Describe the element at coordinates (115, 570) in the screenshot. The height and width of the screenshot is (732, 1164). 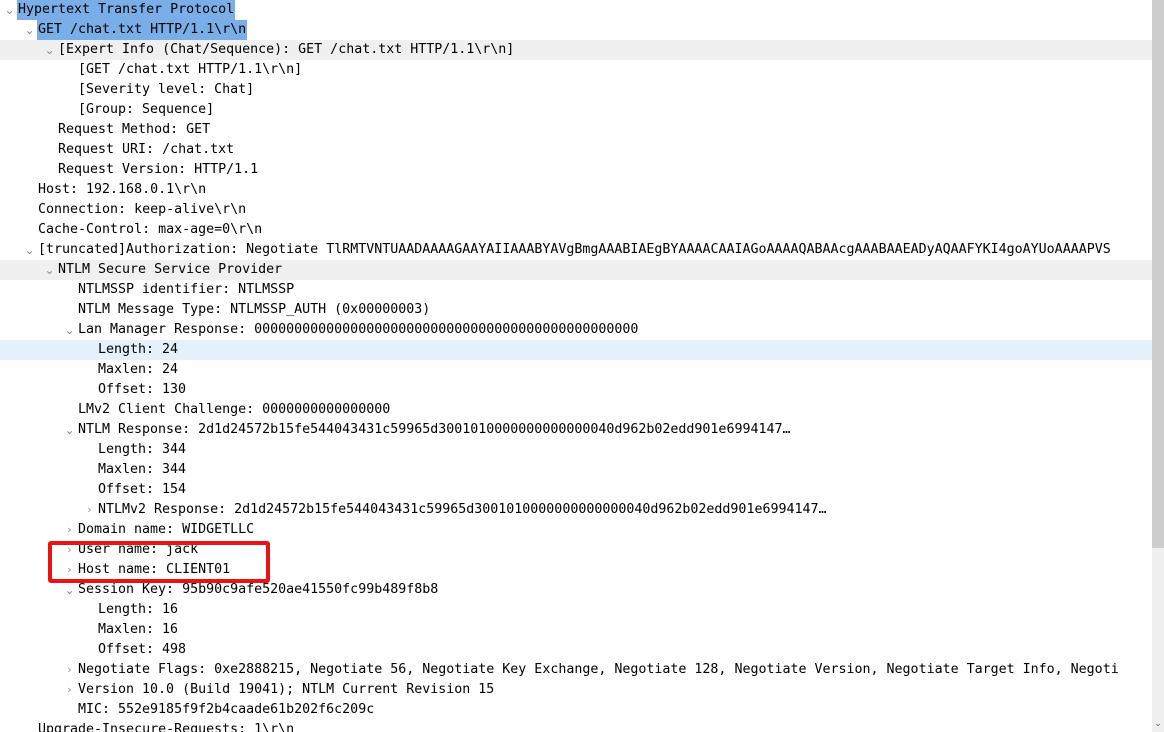
I see `row-content: › Host name: CLIENT01` at that location.